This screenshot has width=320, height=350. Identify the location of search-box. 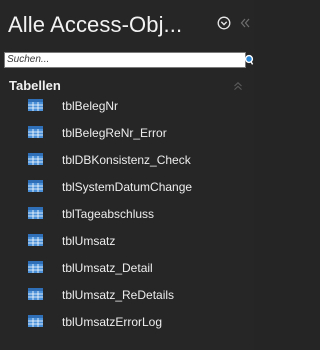
(125, 60).